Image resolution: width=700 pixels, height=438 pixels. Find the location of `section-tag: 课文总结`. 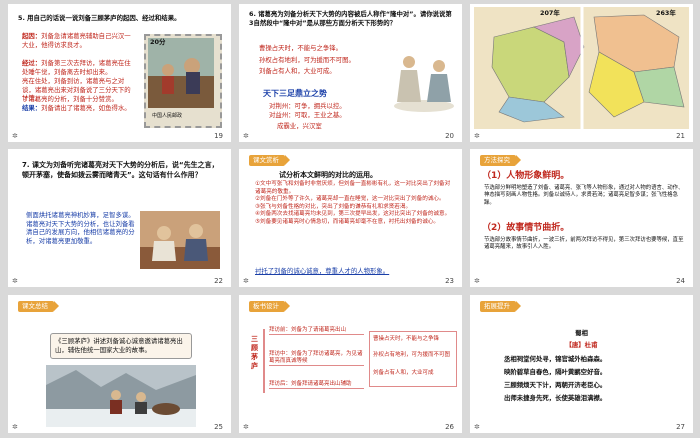

section-tag: 课文总结 is located at coordinates (38, 306).